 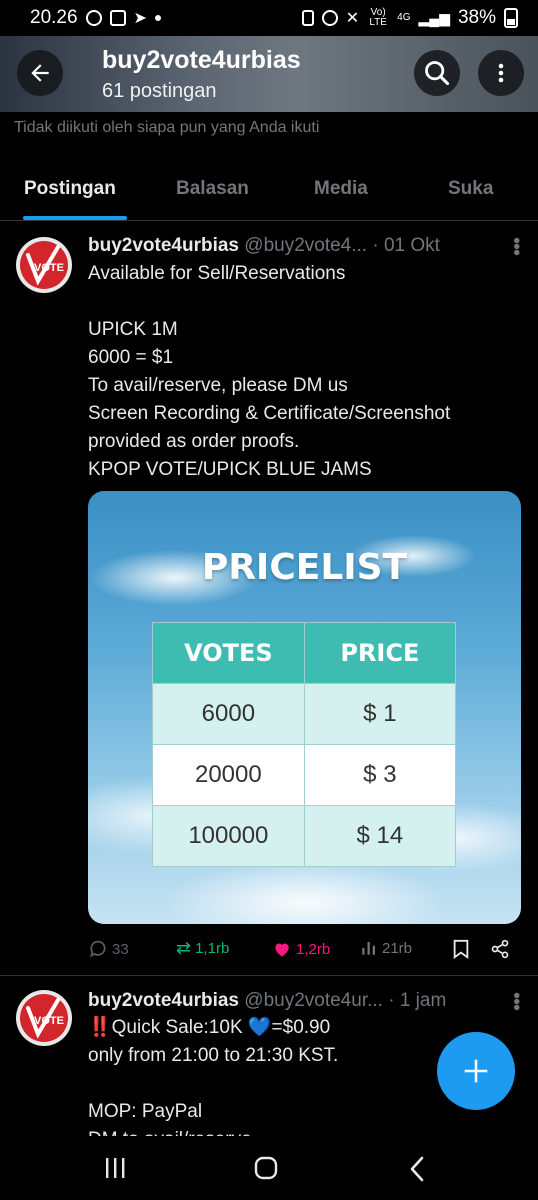 I want to click on post-header: buy2vote4urbias @buy2vote4... · 01 Okt, so click(x=264, y=246).